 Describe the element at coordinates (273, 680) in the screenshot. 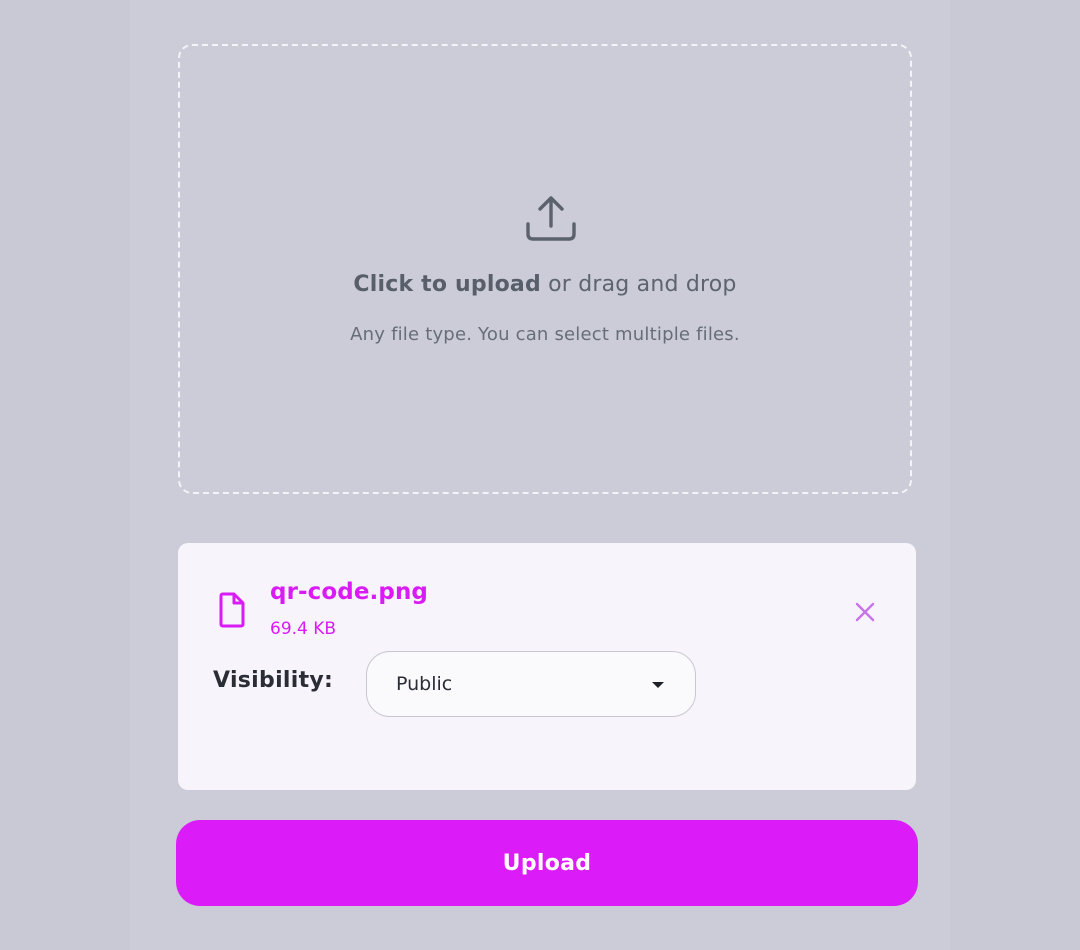

I see `visibility-label: Visibility:` at that location.